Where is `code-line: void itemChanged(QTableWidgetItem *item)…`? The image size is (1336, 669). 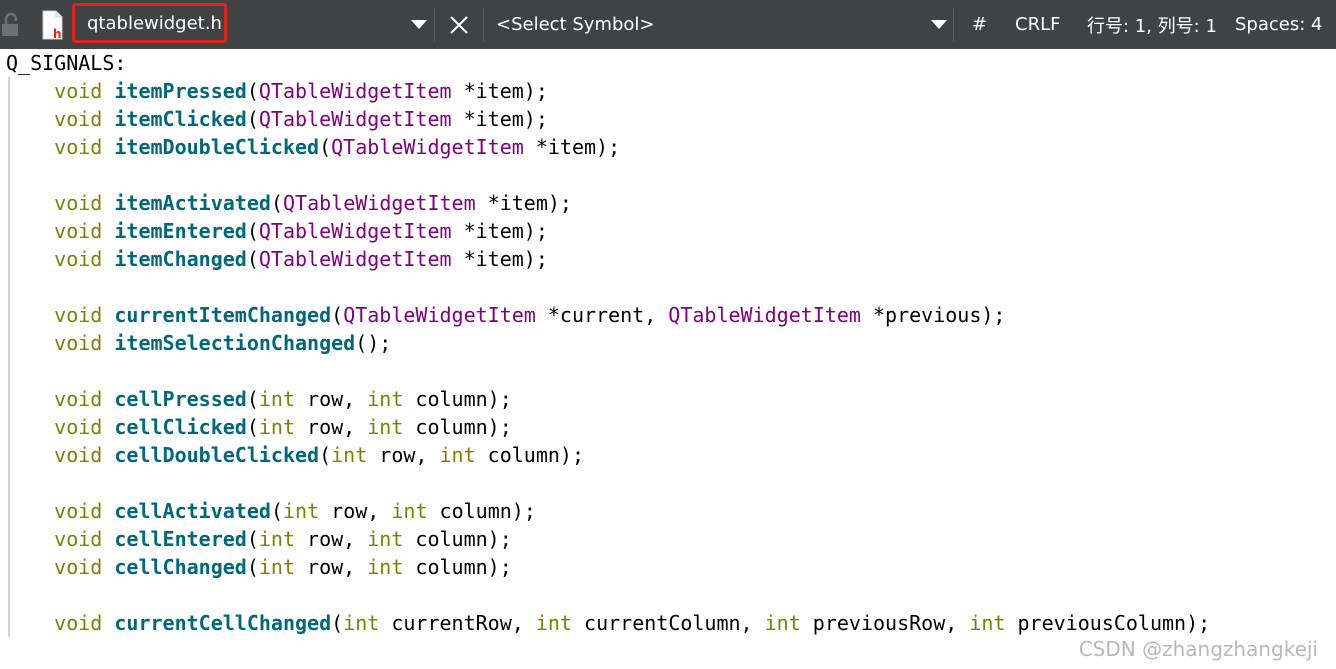
code-line: void itemChanged(QTableWidgetItem *item)… is located at coordinates (277, 259).